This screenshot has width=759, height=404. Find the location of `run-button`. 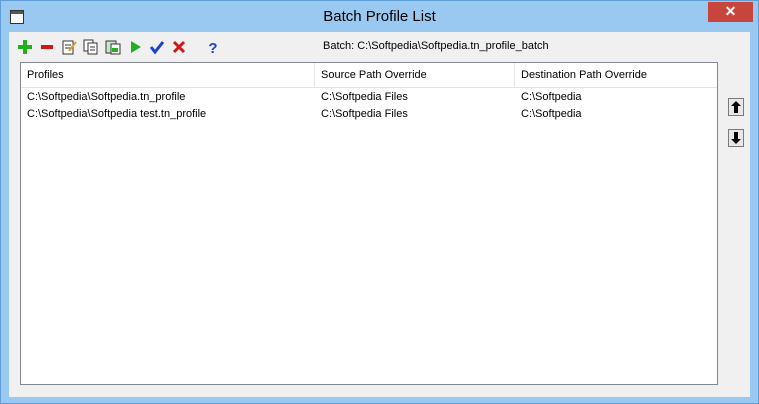

run-button is located at coordinates (135, 47).